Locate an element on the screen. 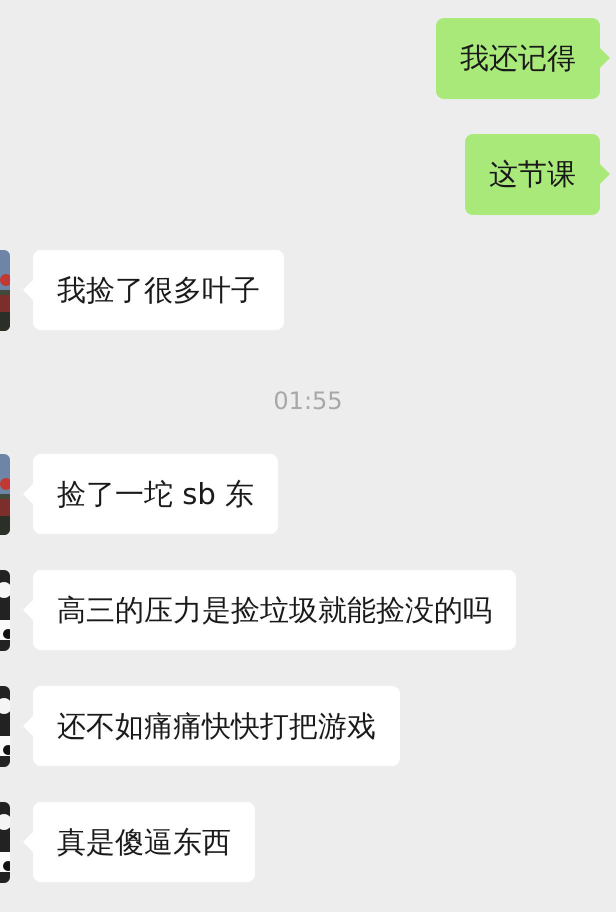 This screenshot has height=912, width=616. message-bubble: 我还记得 is located at coordinates (518, 58).